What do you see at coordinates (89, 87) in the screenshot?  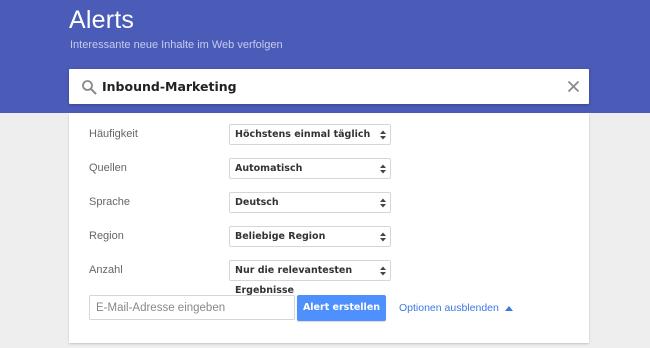 I see `search-icon` at bounding box center [89, 87].